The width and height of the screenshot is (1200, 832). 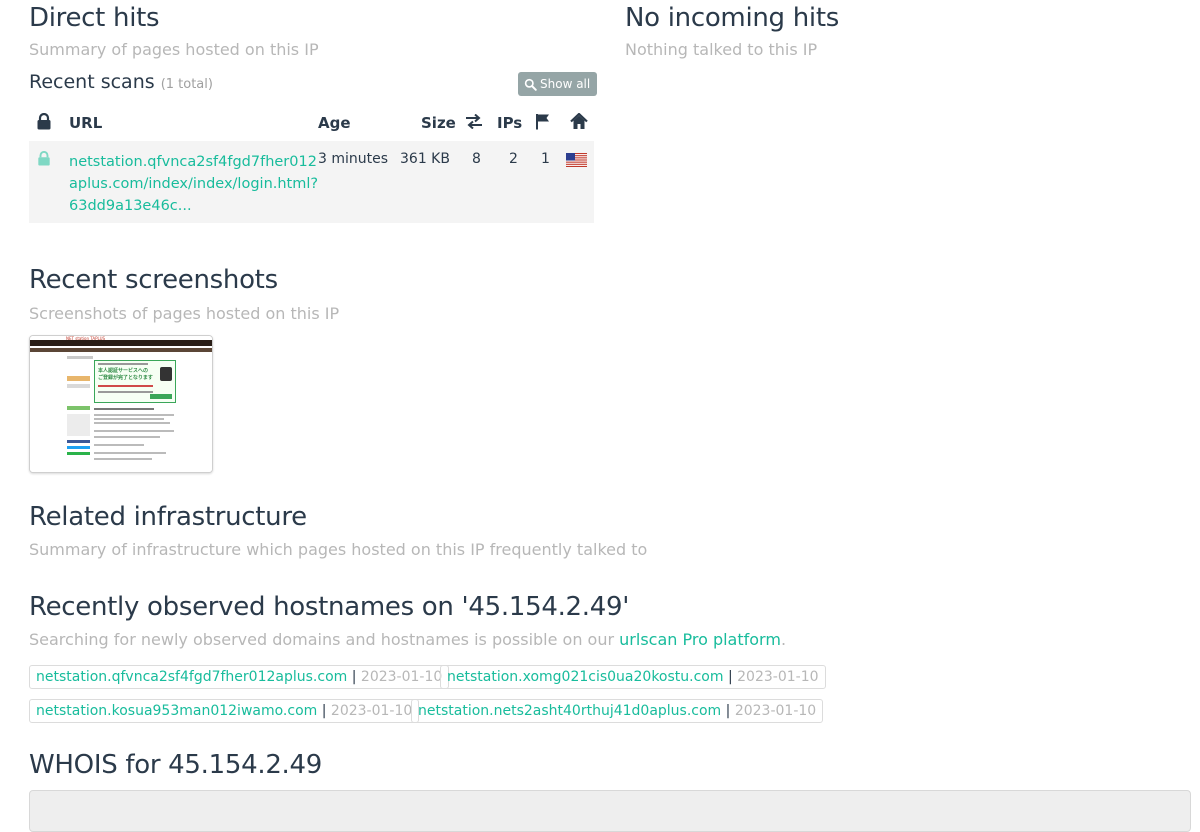 What do you see at coordinates (565, 84) in the screenshot?
I see `show-all-label: Show all` at bounding box center [565, 84].